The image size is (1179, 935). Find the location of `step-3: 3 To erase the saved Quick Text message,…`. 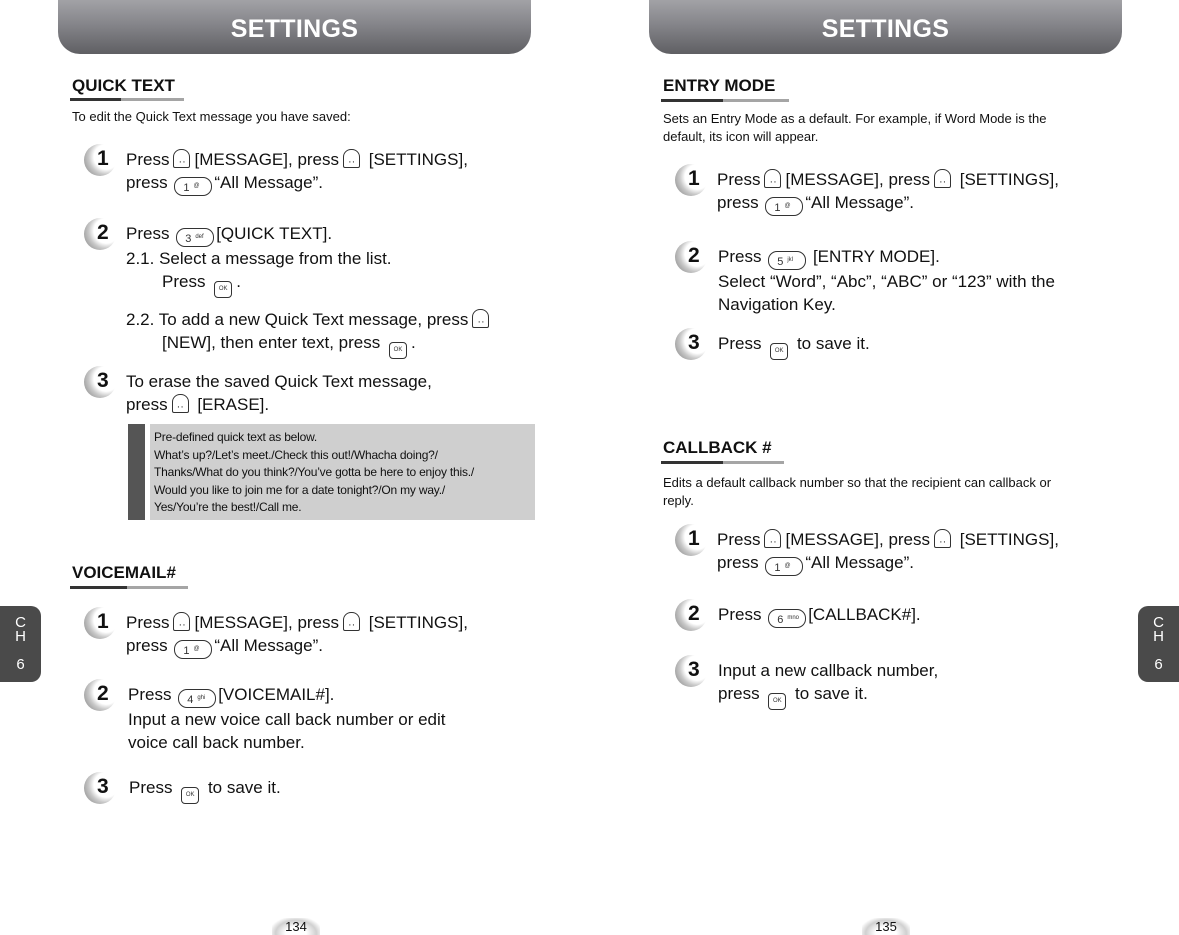

step-3: 3 To erase the saved Quick Text message,… is located at coordinates (258, 392).